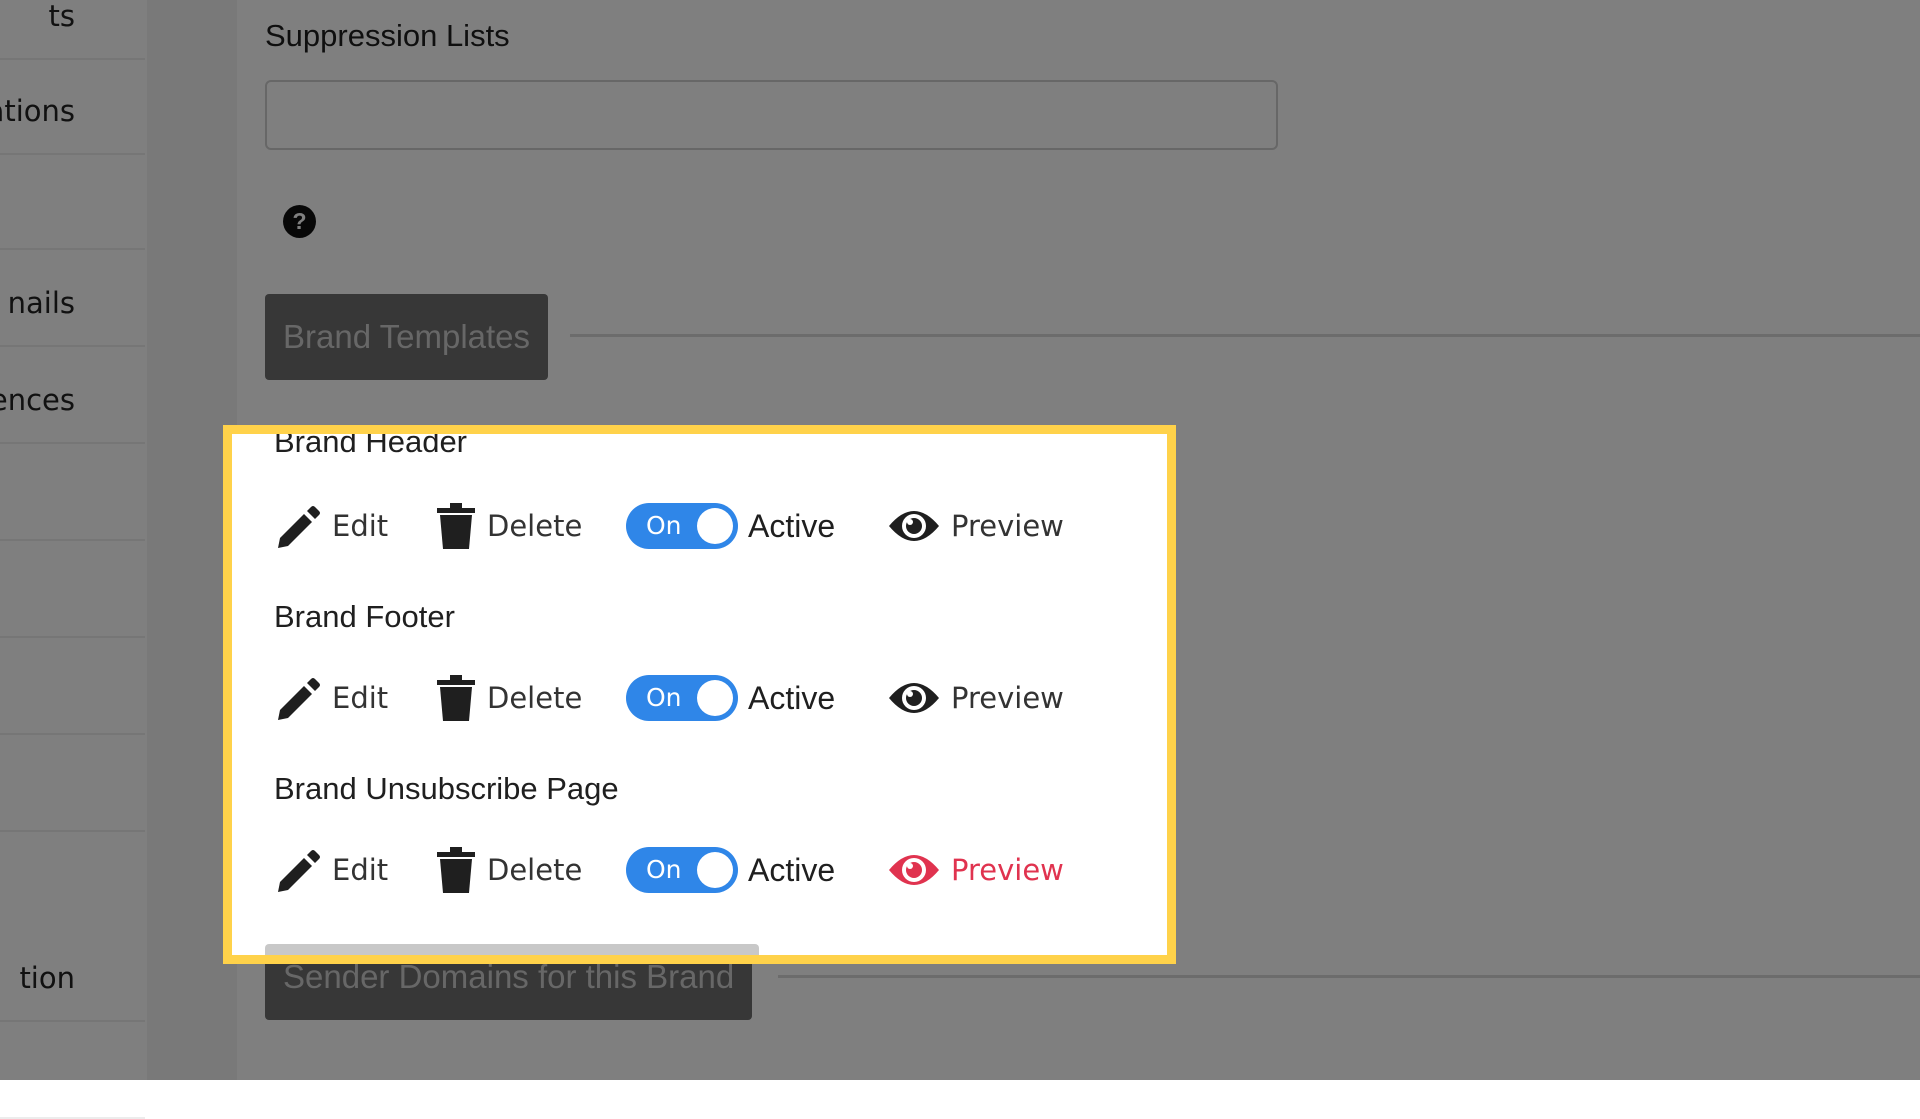 This screenshot has width=1920, height=1119. I want to click on template-title: Brand Footer, so click(364, 616).